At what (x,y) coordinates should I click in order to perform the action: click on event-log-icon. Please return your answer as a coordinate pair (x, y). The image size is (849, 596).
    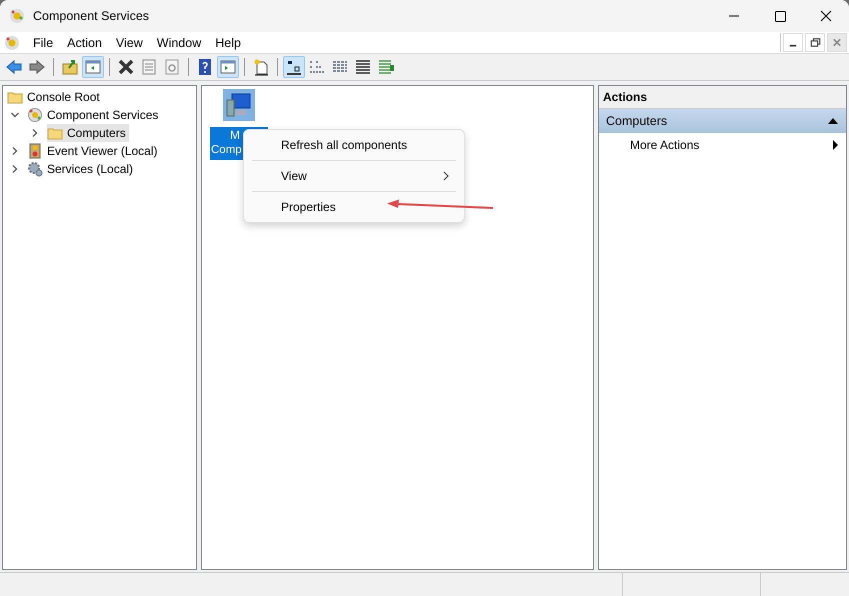
    Looking at the image, I should click on (35, 151).